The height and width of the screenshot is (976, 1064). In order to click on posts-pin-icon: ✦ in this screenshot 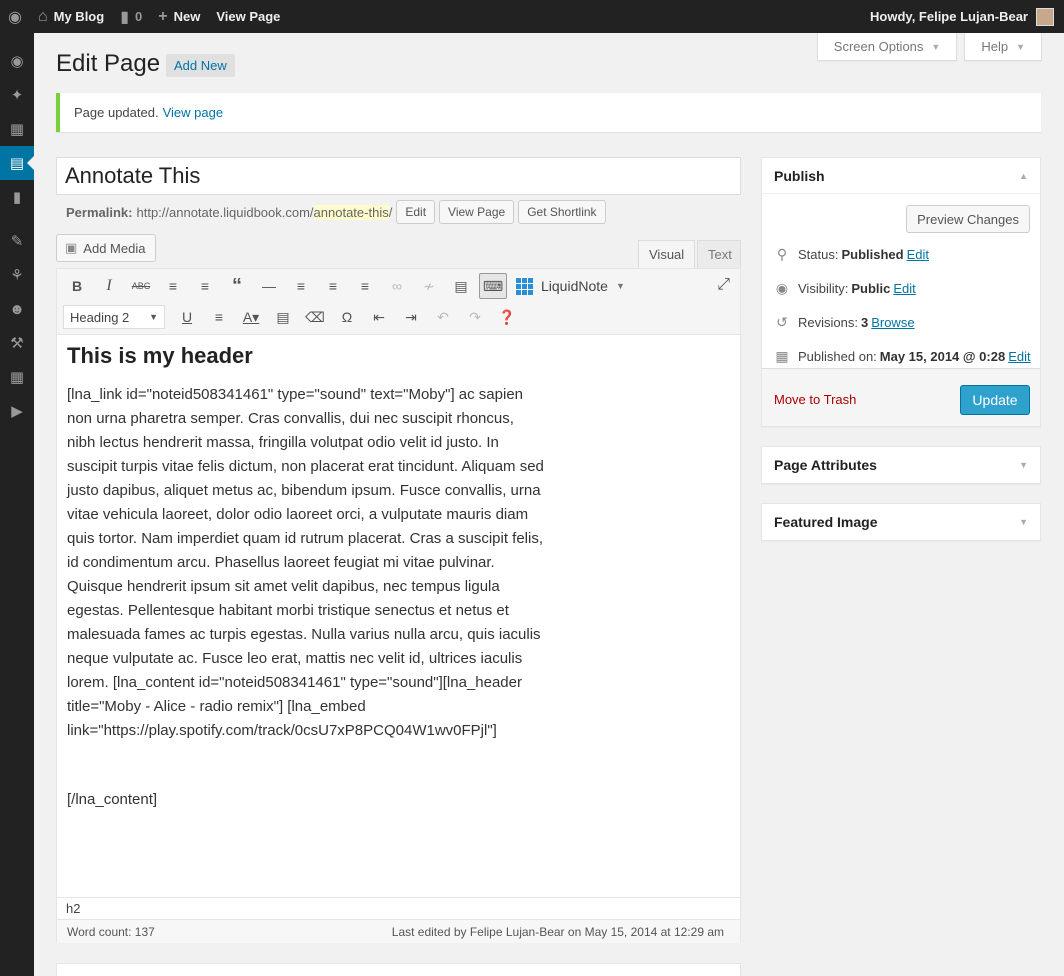, I will do `click(17, 95)`.